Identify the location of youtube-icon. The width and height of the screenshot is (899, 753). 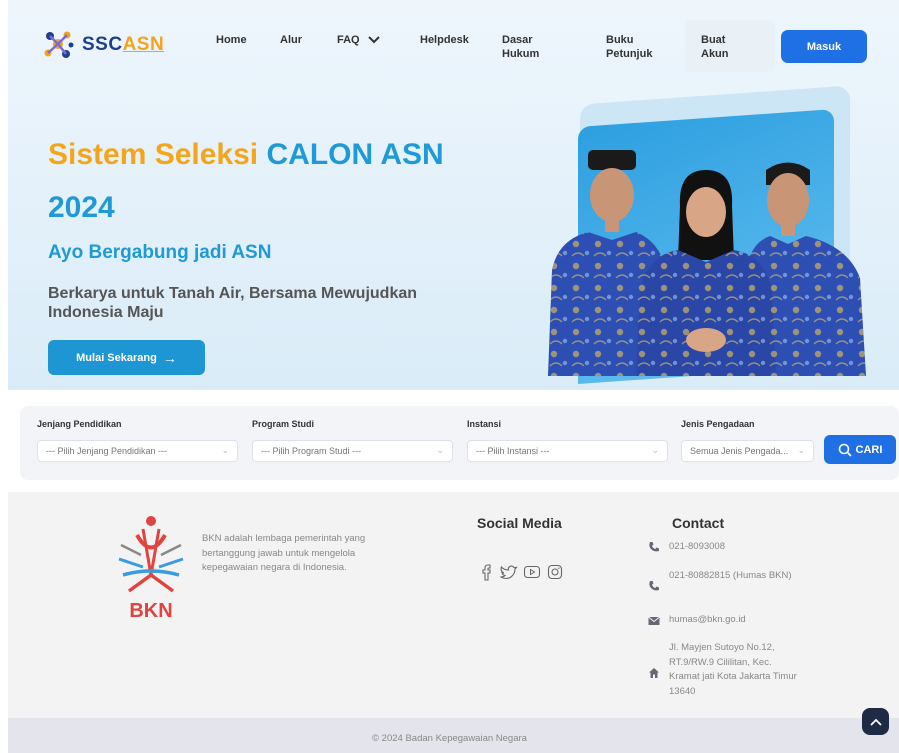
(532, 572).